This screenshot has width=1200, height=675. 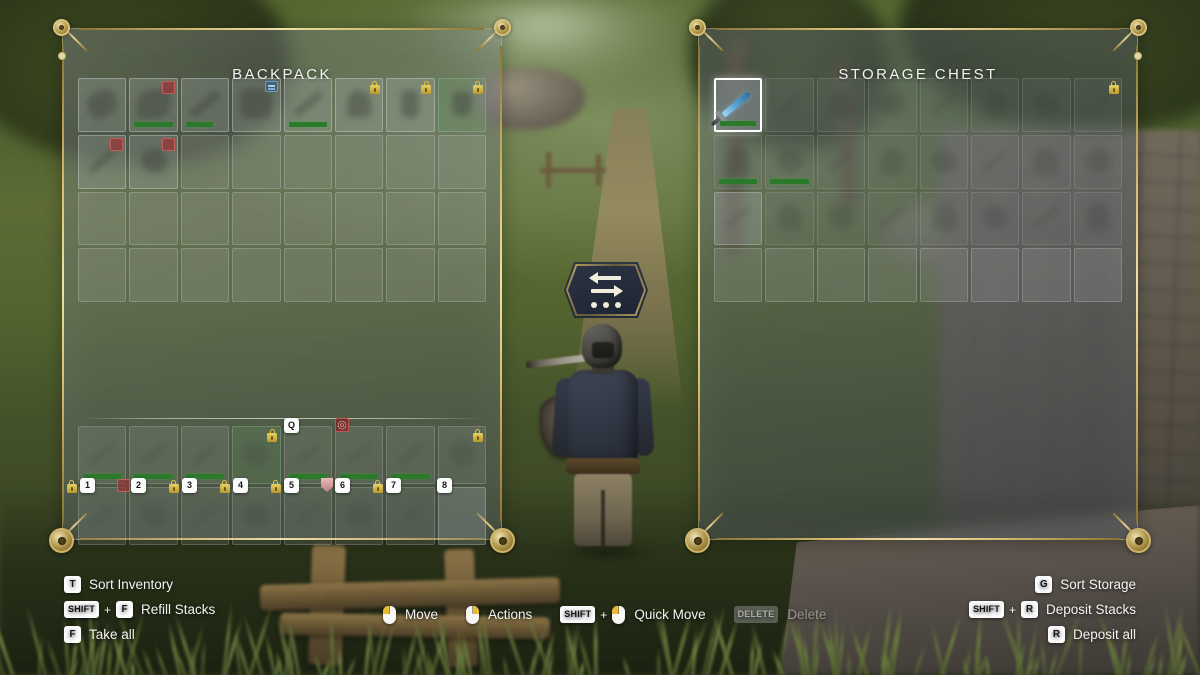 What do you see at coordinates (282, 516) in the screenshot?
I see `hotbar-bottom-row` at bounding box center [282, 516].